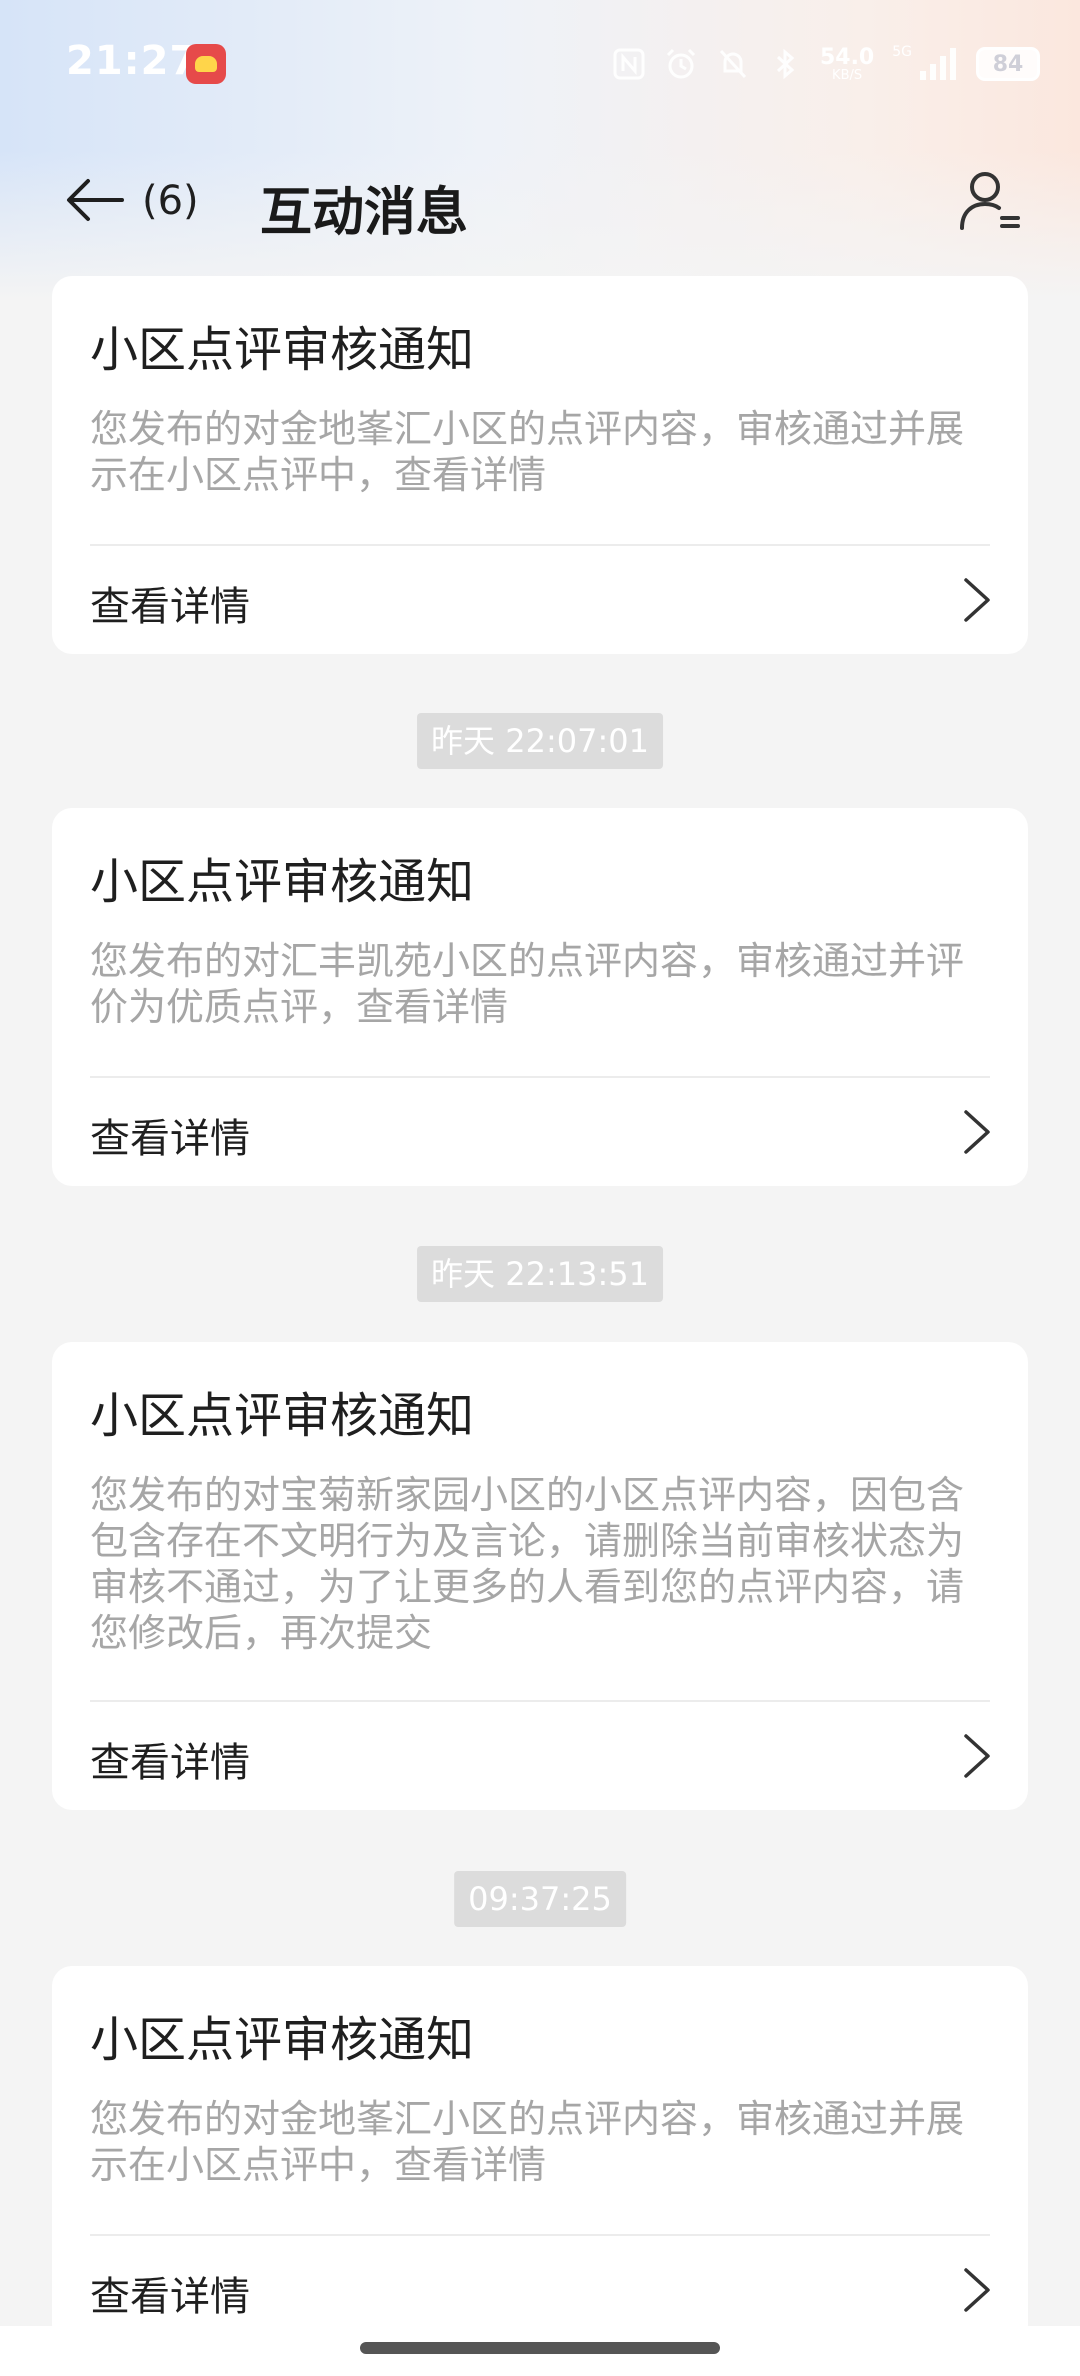 Image resolution: width=1080 pixels, height=2376 pixels. I want to click on mute-icon, so click(733, 64).